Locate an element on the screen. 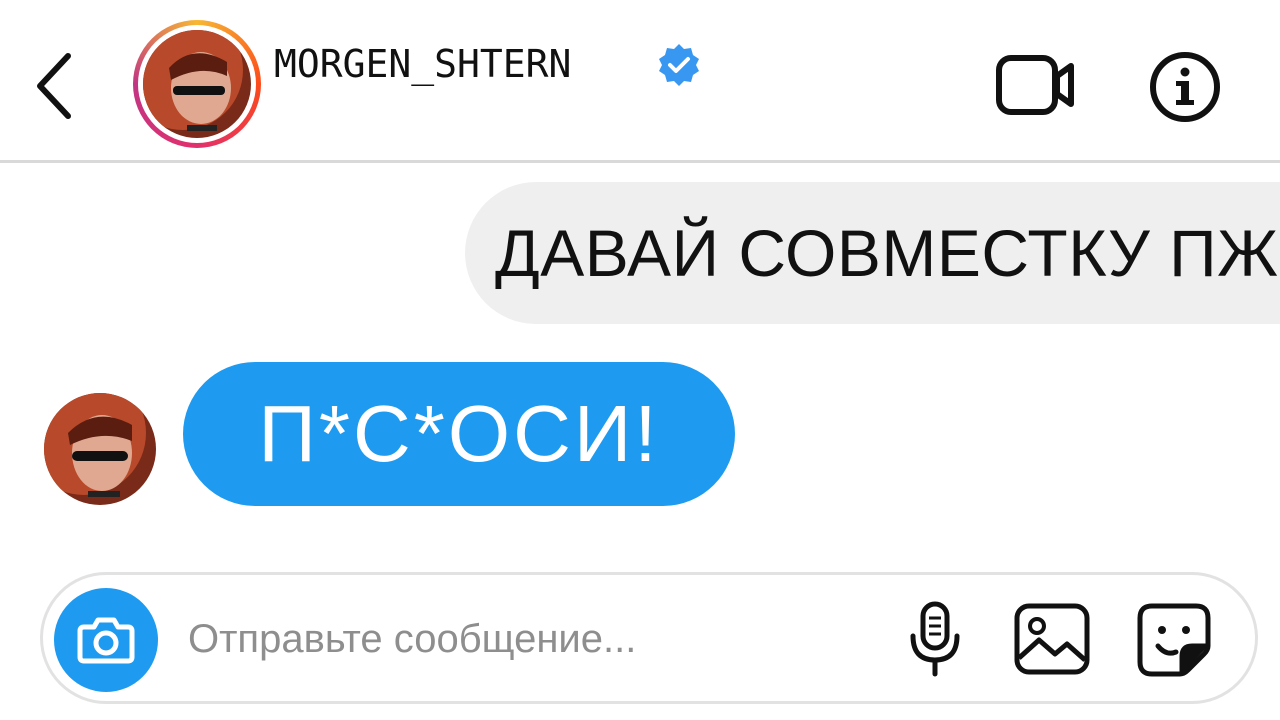 This screenshot has height=720, width=1280. info-button is located at coordinates (1185, 87).